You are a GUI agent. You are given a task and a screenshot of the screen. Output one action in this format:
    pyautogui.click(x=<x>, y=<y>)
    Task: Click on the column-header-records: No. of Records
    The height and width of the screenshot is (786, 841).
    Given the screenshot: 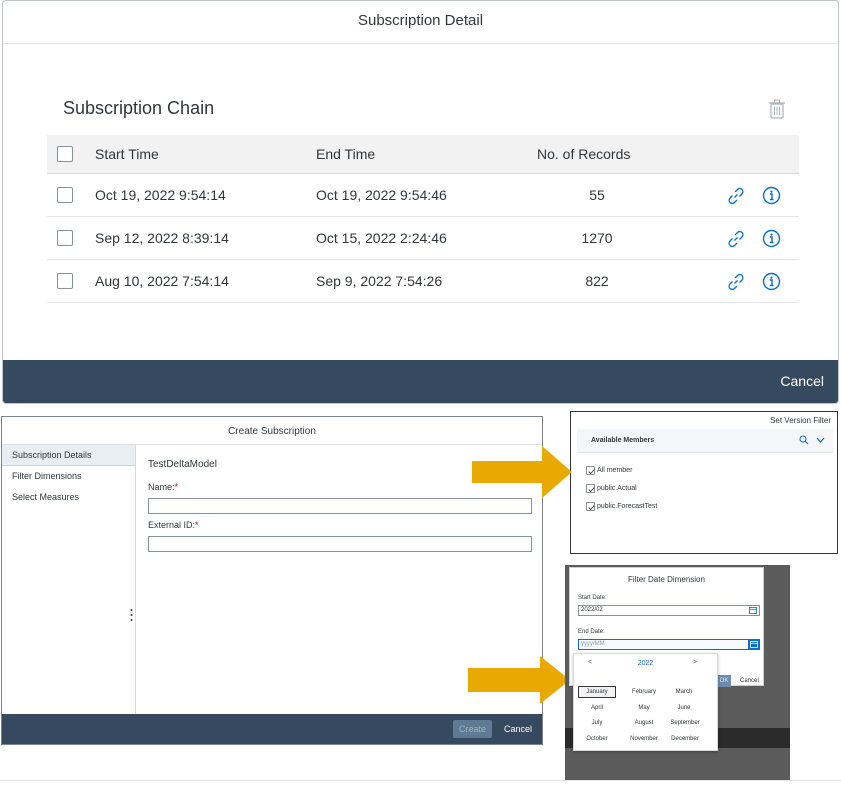 What is the action you would take?
    pyautogui.click(x=583, y=154)
    